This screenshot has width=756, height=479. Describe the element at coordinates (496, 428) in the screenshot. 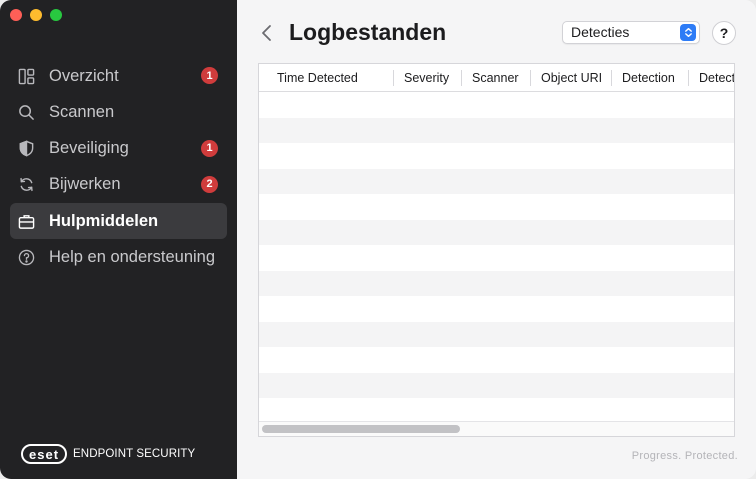

I see `horizontal-scrollbar` at that location.